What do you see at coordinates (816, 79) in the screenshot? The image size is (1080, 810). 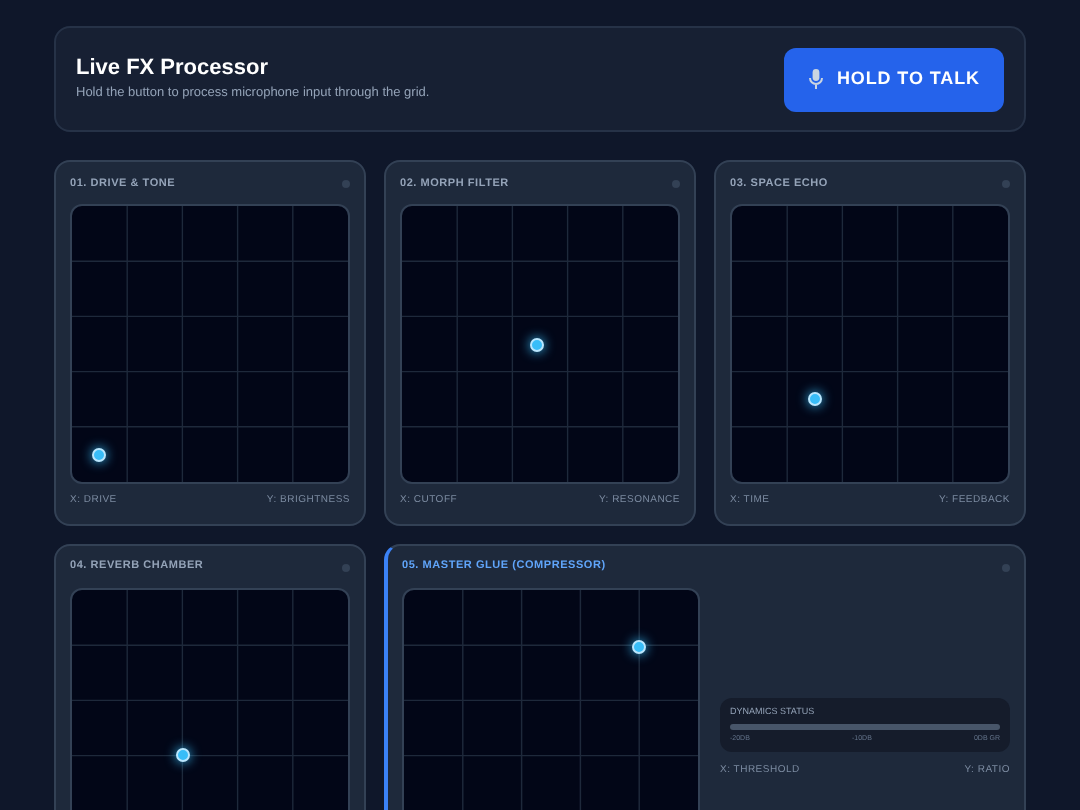 I see `microphone-icon` at bounding box center [816, 79].